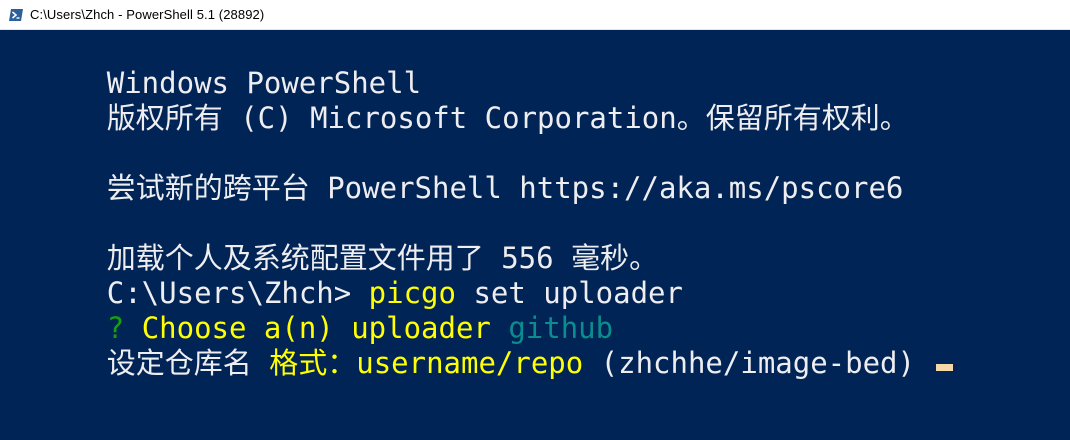 The width and height of the screenshot is (1070, 440). What do you see at coordinates (211, 65) in the screenshot?
I see `console-line-banner: Windows PowerShell` at bounding box center [211, 65].